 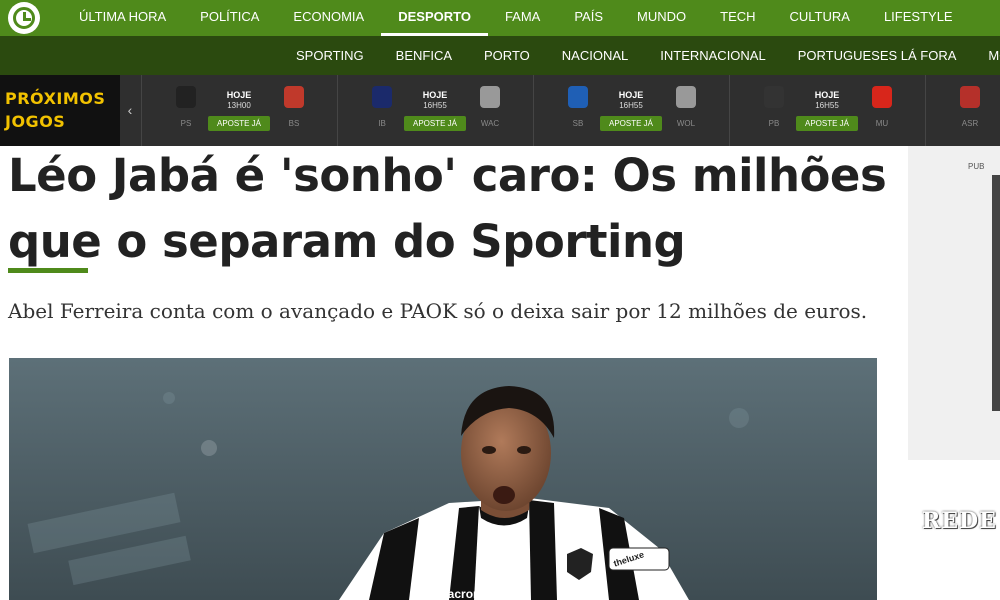 I want to click on topnav-item: MUNDO, so click(x=661, y=18).